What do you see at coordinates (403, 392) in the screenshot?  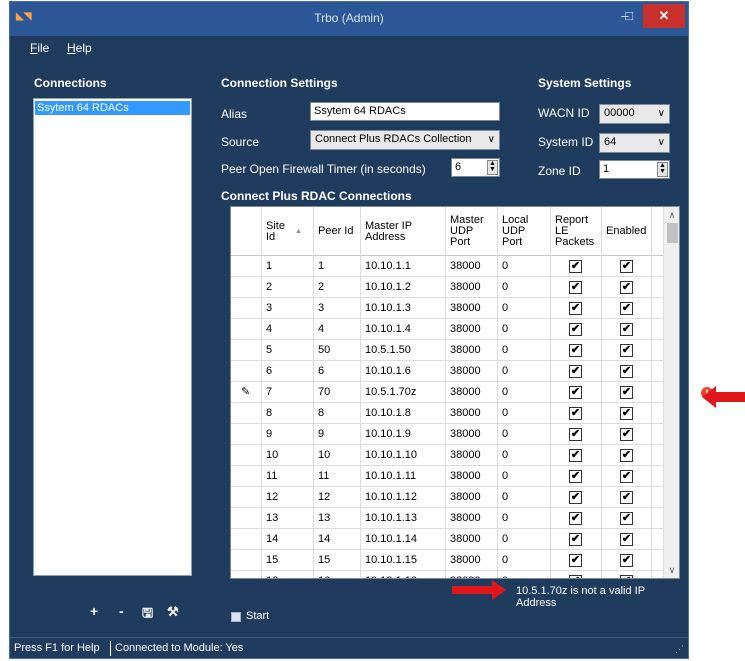 I see `cell-master-ip: 10.5.1.70z` at bounding box center [403, 392].